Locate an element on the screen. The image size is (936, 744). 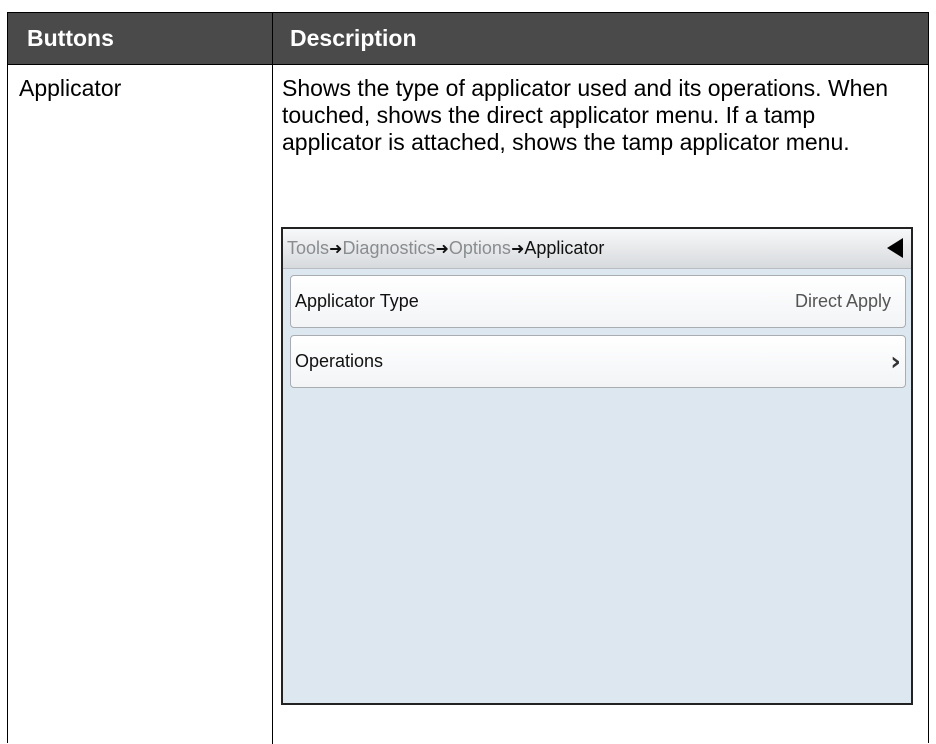
operations-label: Operations is located at coordinates (339, 361).